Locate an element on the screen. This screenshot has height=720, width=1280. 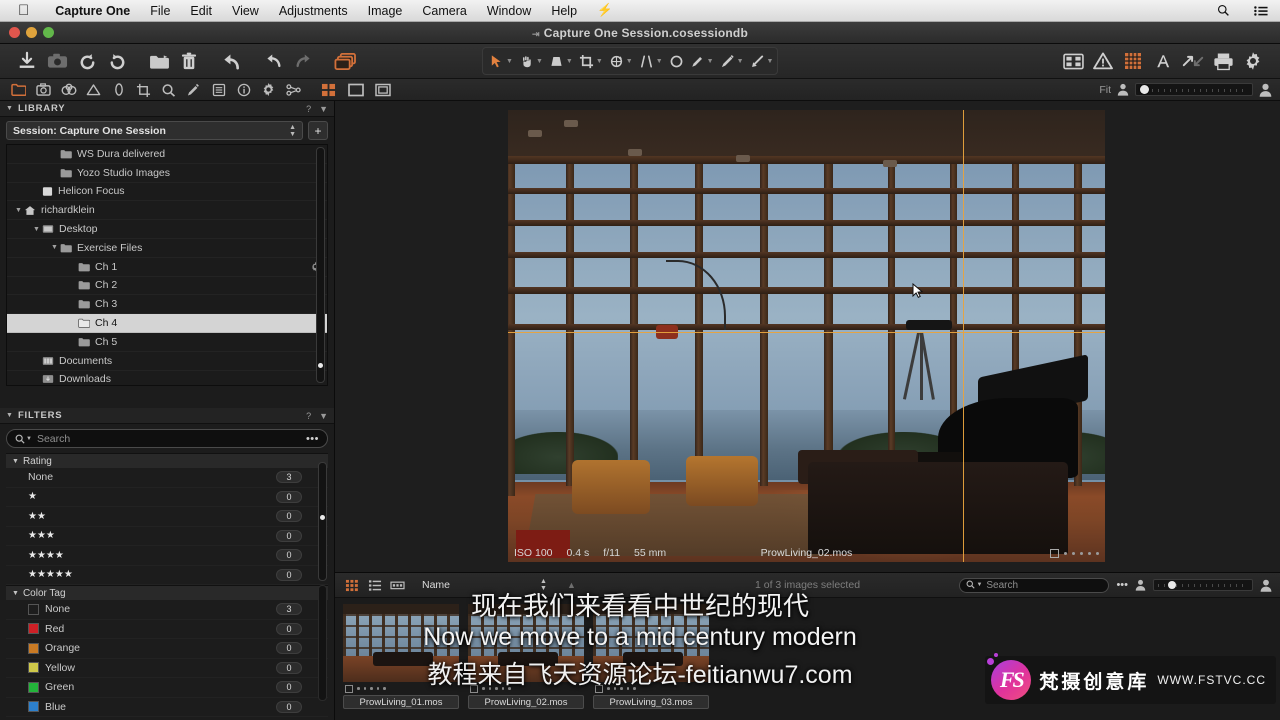
details-icon is located at coordinates (168, 90).